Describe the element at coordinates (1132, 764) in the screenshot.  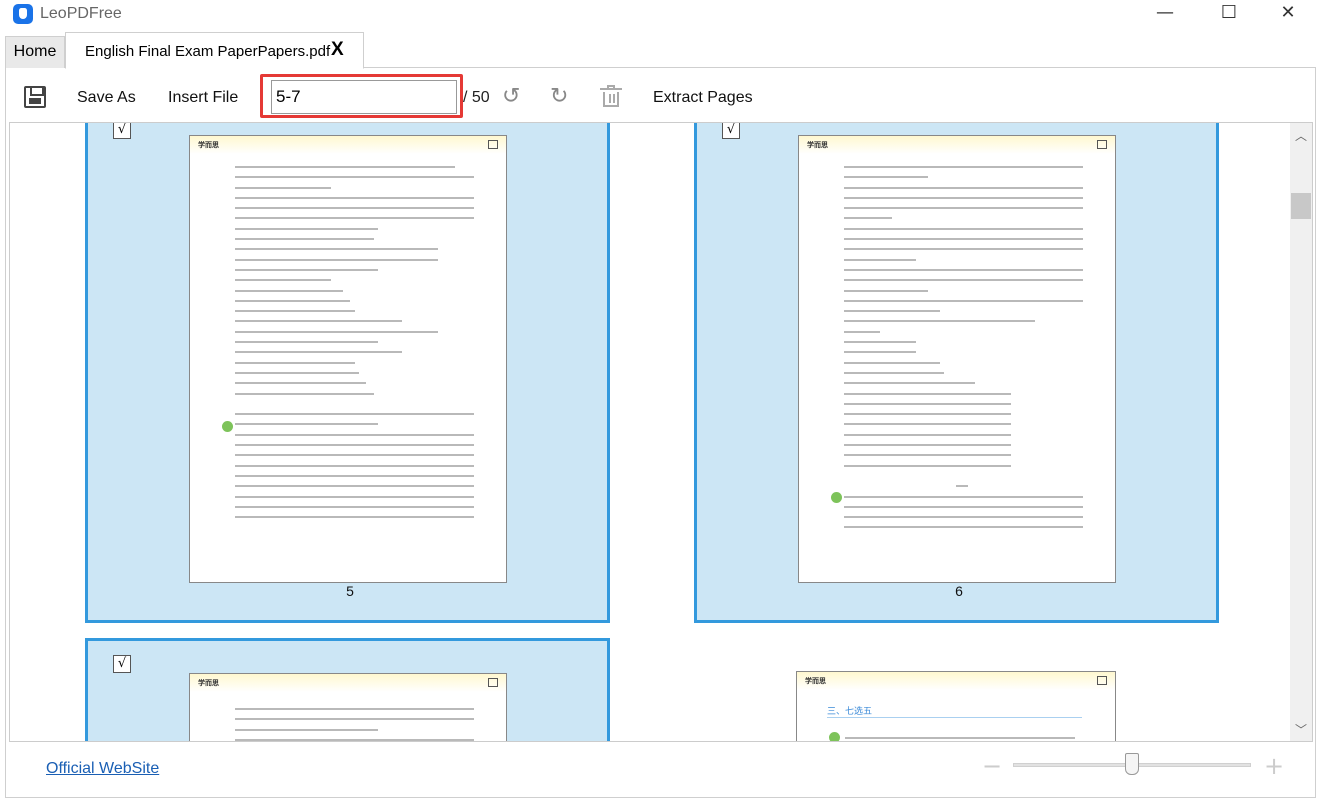
I see `zoom-slider-thumb` at that location.